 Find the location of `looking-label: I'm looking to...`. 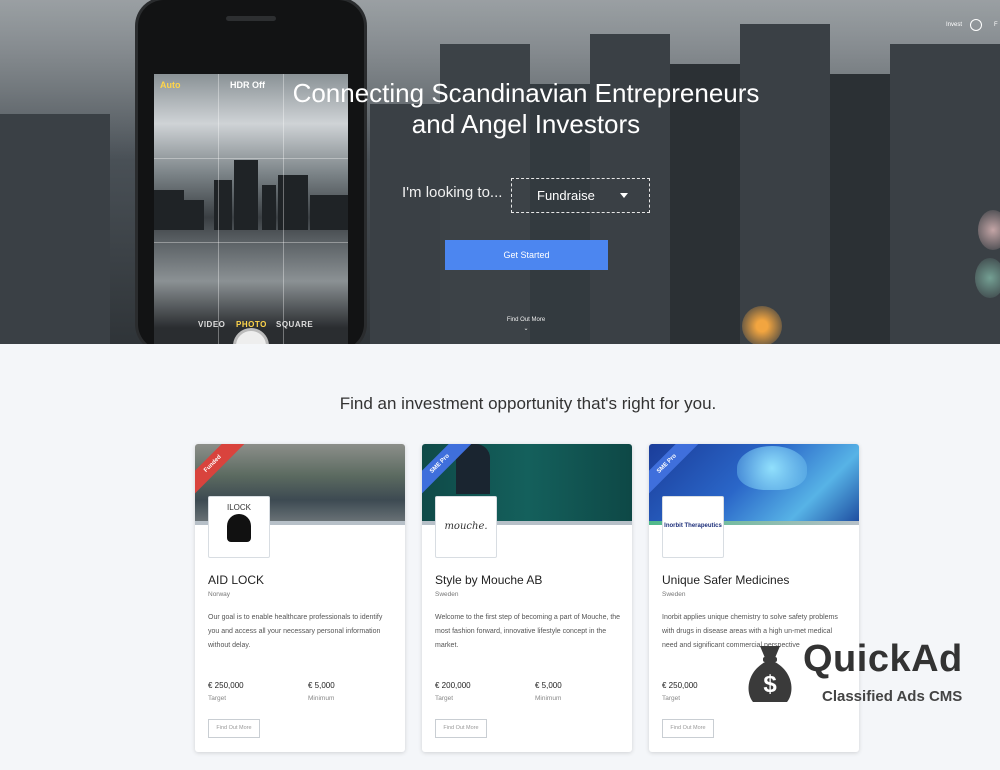

looking-label: I'm looking to... is located at coordinates (452, 192).